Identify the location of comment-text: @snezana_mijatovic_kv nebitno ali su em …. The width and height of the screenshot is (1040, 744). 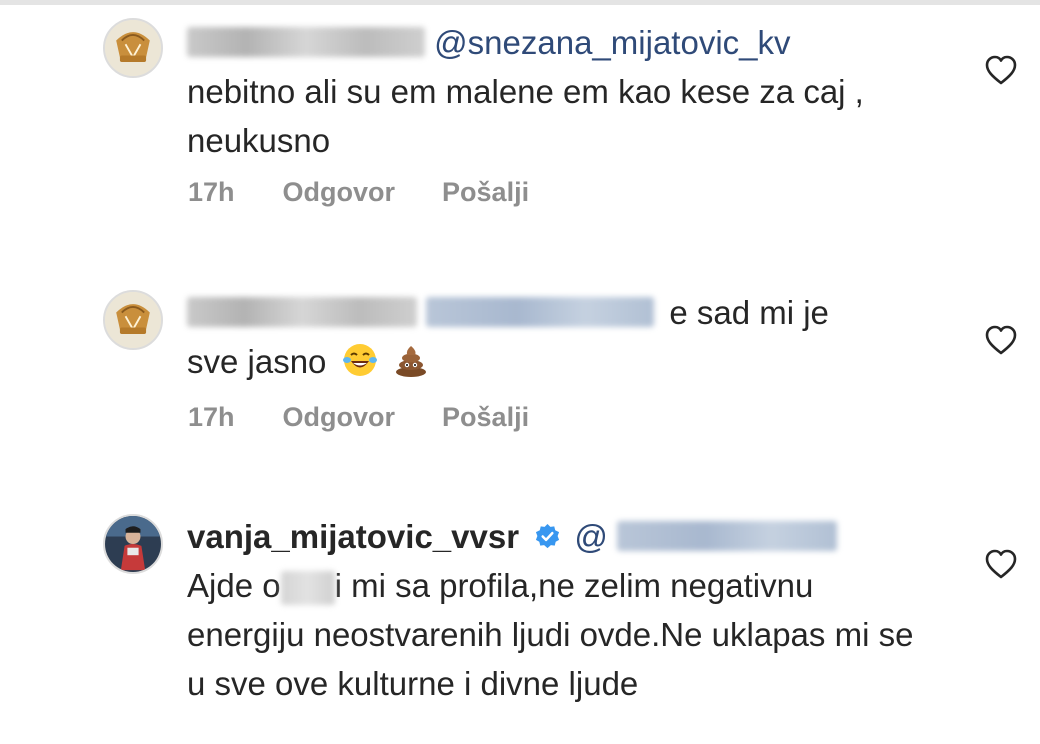
(559, 91).